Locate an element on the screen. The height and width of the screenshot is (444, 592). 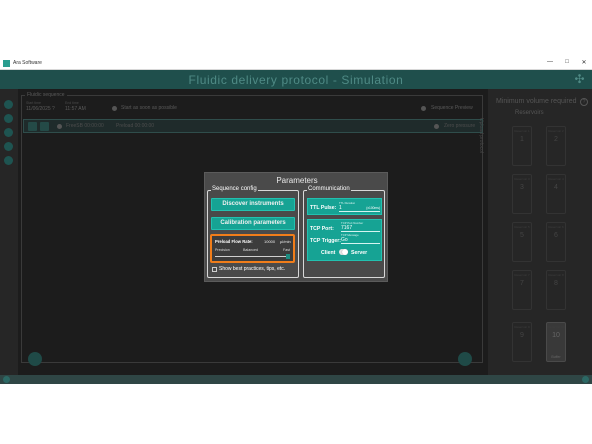
tcp-trigger-field: TCP Message Go is located at coordinates (360, 238).